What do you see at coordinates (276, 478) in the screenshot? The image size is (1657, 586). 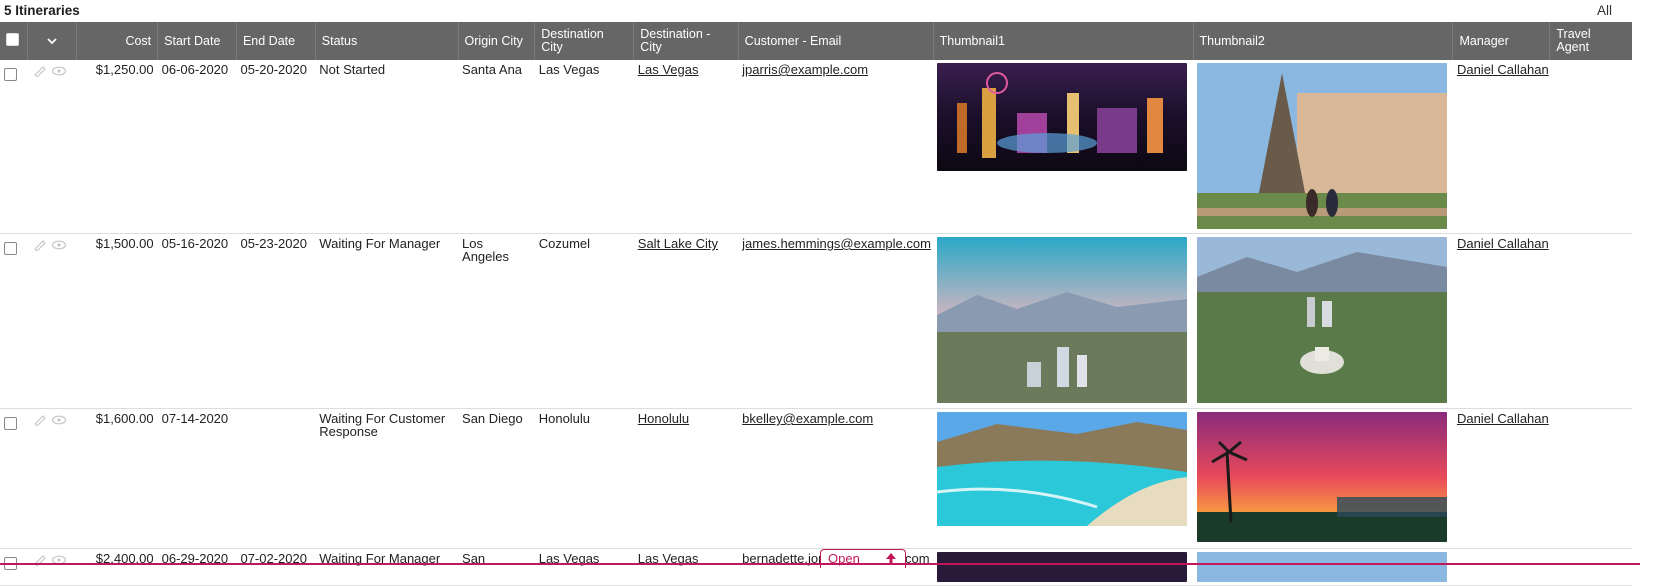 I see `end-date-cell` at bounding box center [276, 478].